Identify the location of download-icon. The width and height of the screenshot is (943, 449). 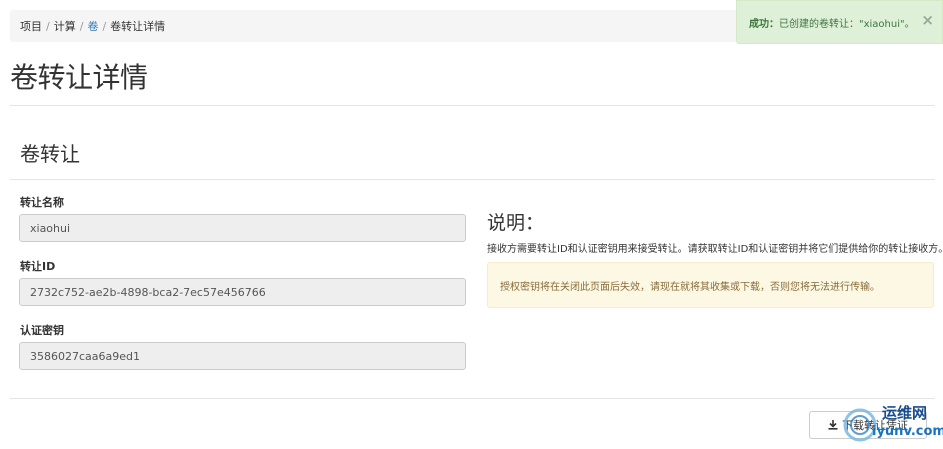
(833, 425).